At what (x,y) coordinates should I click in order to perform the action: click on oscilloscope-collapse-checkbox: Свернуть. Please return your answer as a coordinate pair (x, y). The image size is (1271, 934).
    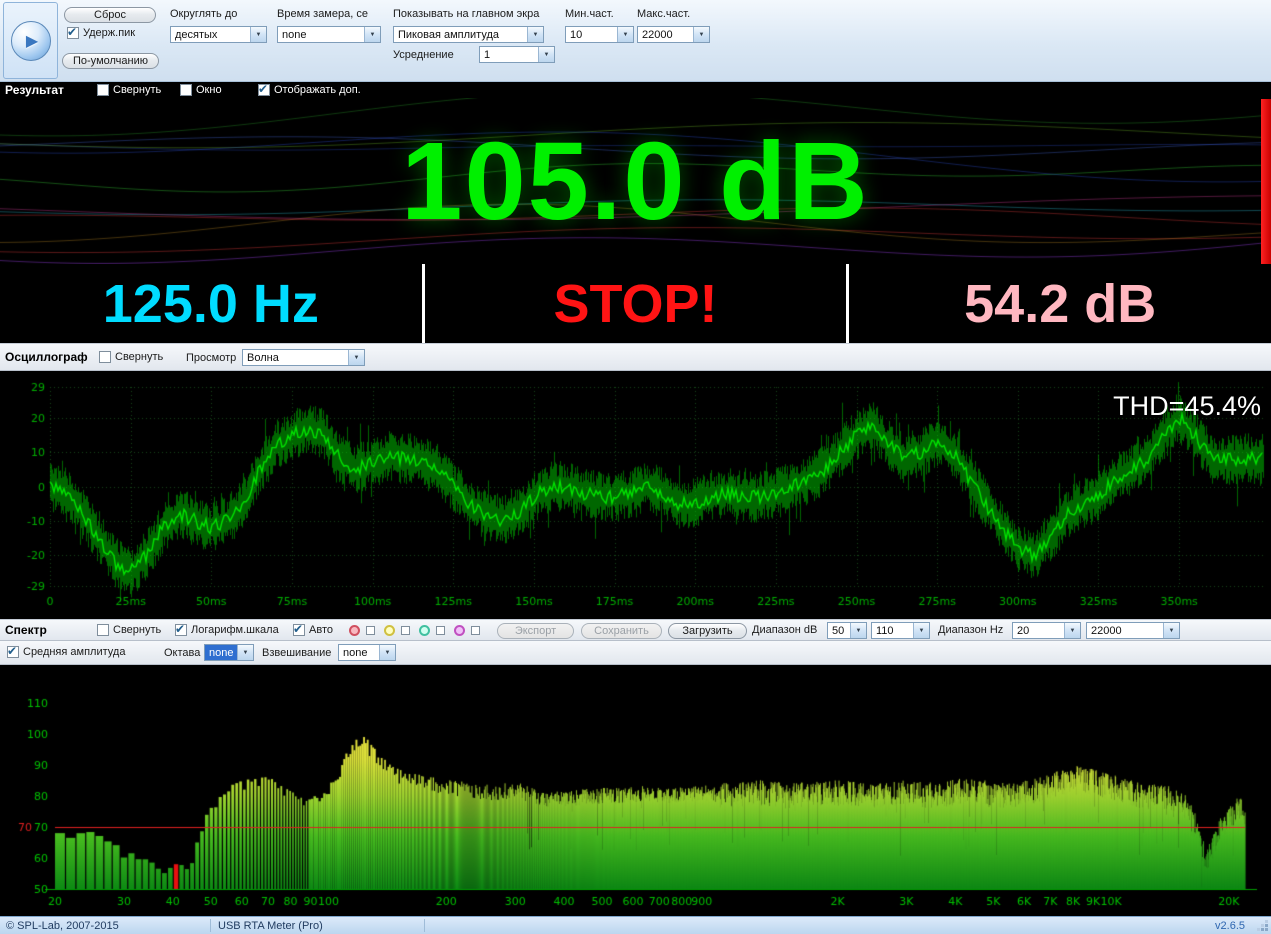
    Looking at the image, I should click on (131, 357).